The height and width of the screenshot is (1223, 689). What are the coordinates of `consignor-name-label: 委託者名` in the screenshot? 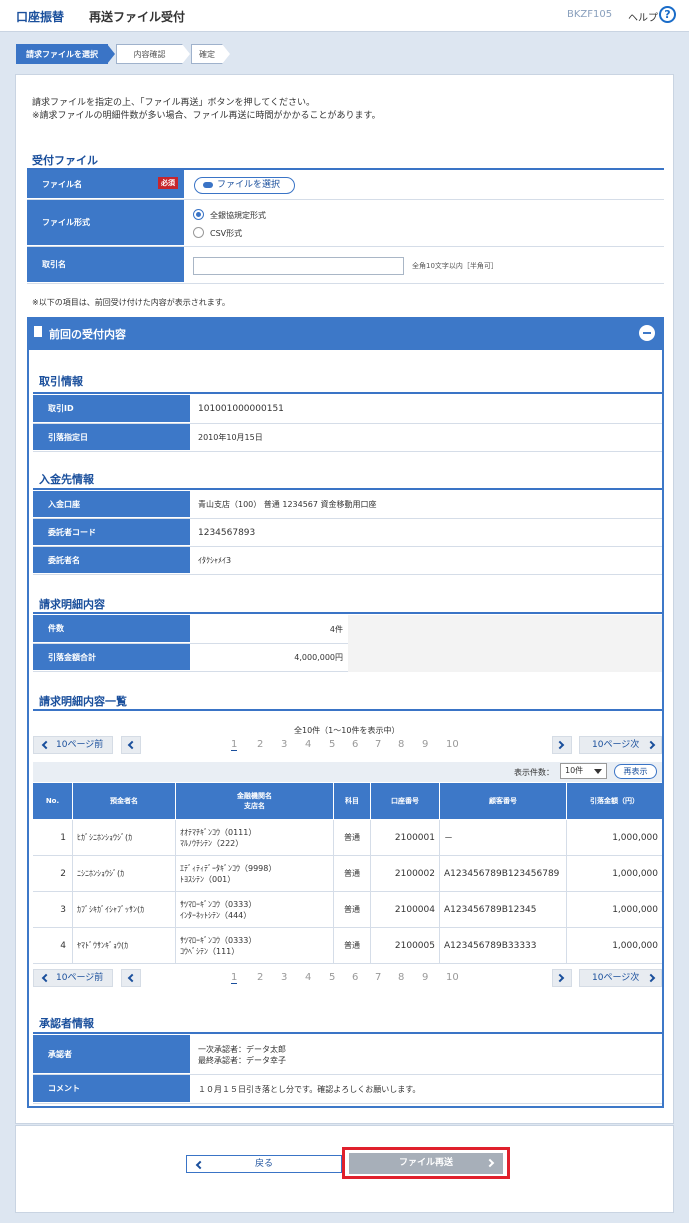 It's located at (111, 560).